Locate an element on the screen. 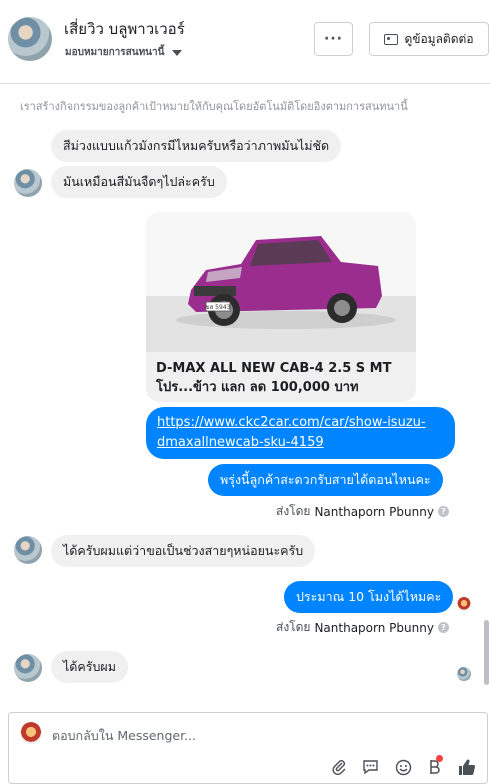 Image resolution: width=490 pixels, height=784 pixels. link-preview-title: D-MAX ALL NEW CAB-4 2.5 S MT is located at coordinates (274, 368).